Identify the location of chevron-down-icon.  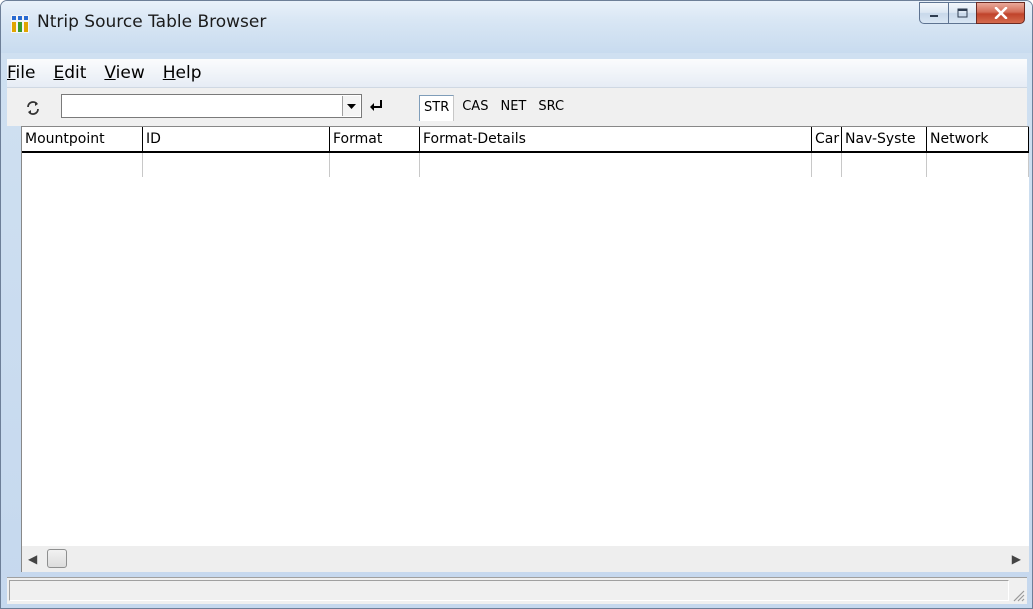
(351, 106).